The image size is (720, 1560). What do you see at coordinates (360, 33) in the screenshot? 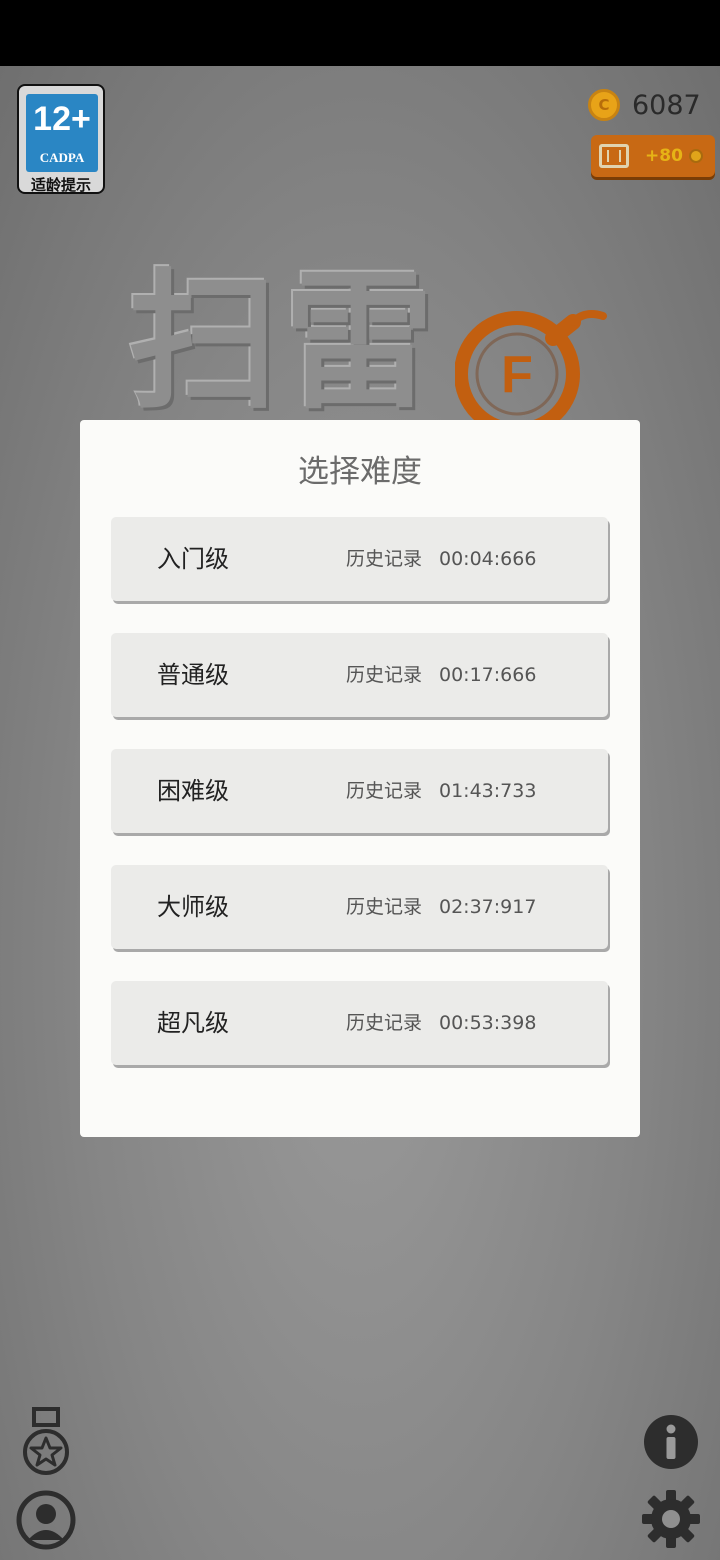
I see `status-bar` at bounding box center [360, 33].